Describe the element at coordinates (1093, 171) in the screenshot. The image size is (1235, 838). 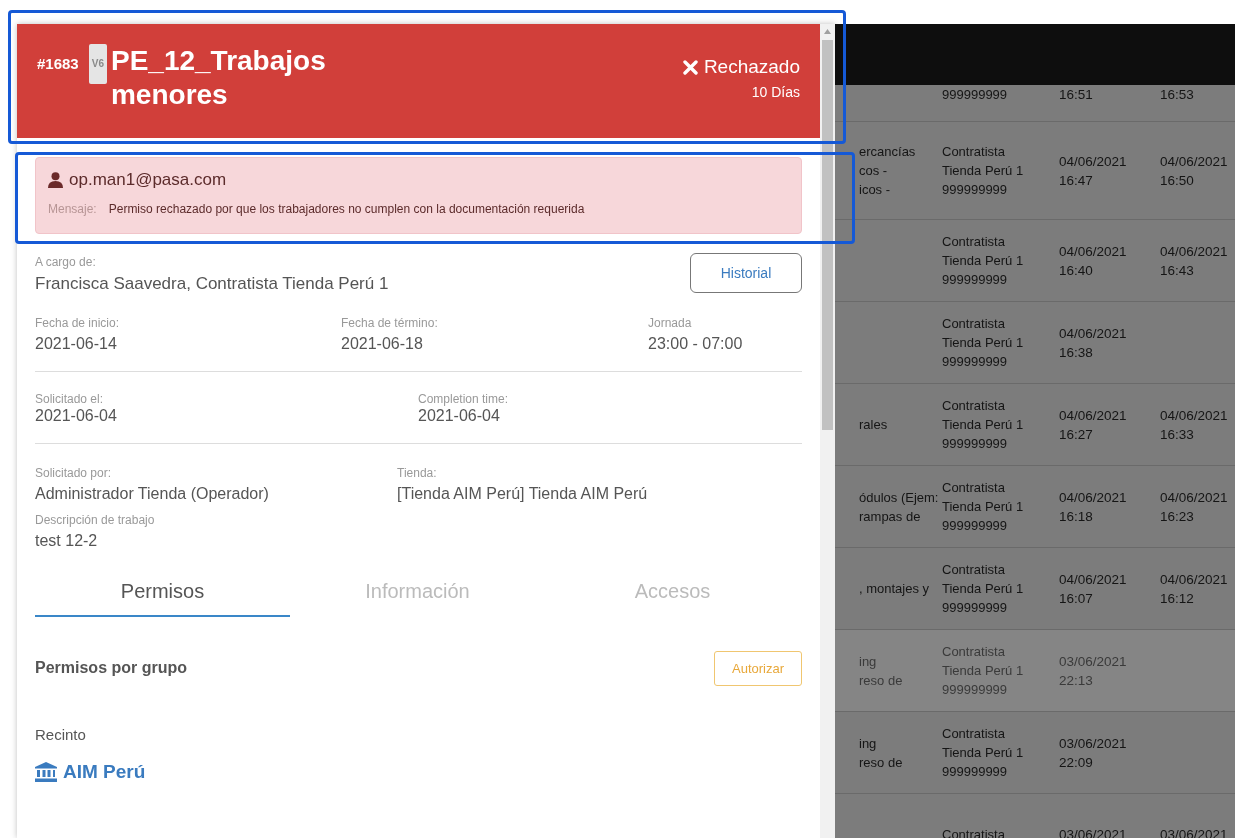
I see `table-cell-text: 04/06/2021 16:47` at that location.